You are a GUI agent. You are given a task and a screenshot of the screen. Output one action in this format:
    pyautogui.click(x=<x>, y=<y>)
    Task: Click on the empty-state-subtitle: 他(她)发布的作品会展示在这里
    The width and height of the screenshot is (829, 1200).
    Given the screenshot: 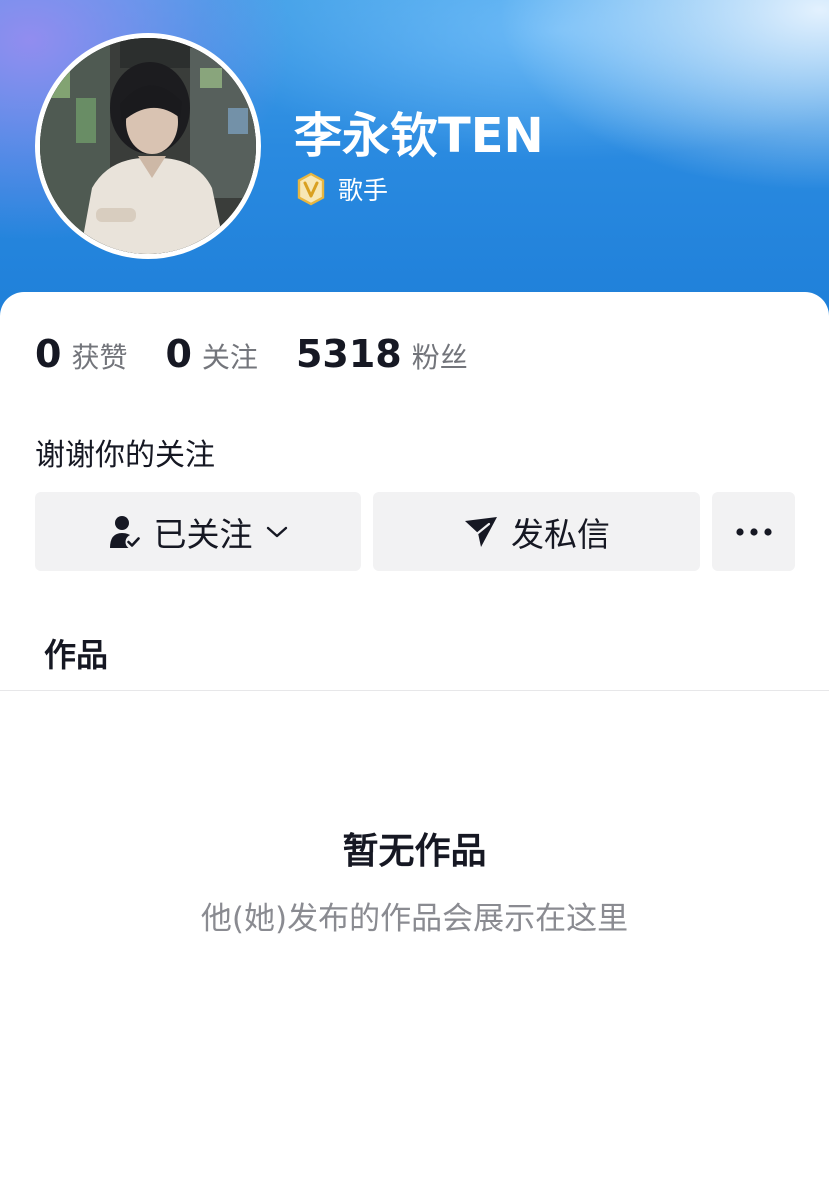 What is the action you would take?
    pyautogui.click(x=414, y=919)
    